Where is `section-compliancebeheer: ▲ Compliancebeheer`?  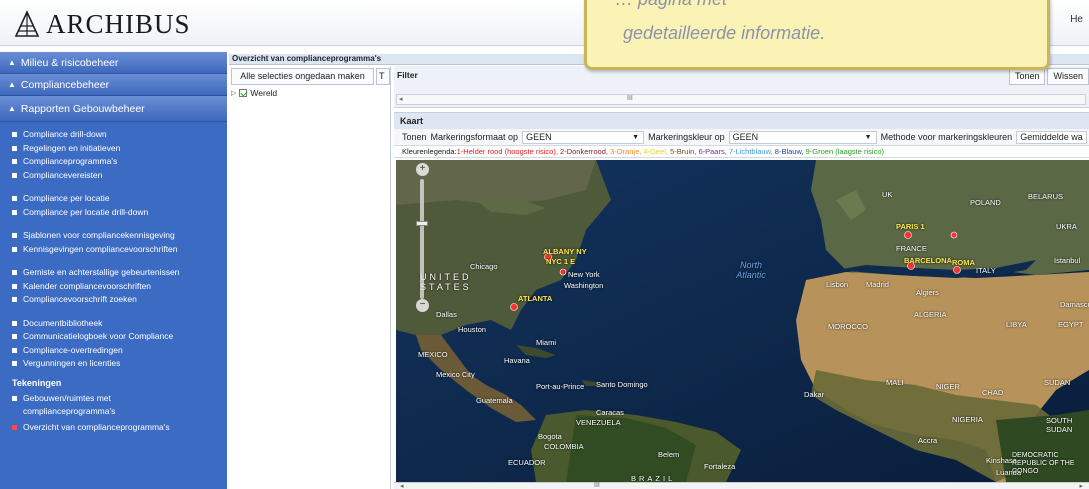 section-compliancebeheer: ▲ Compliancebeheer is located at coordinates (113, 85).